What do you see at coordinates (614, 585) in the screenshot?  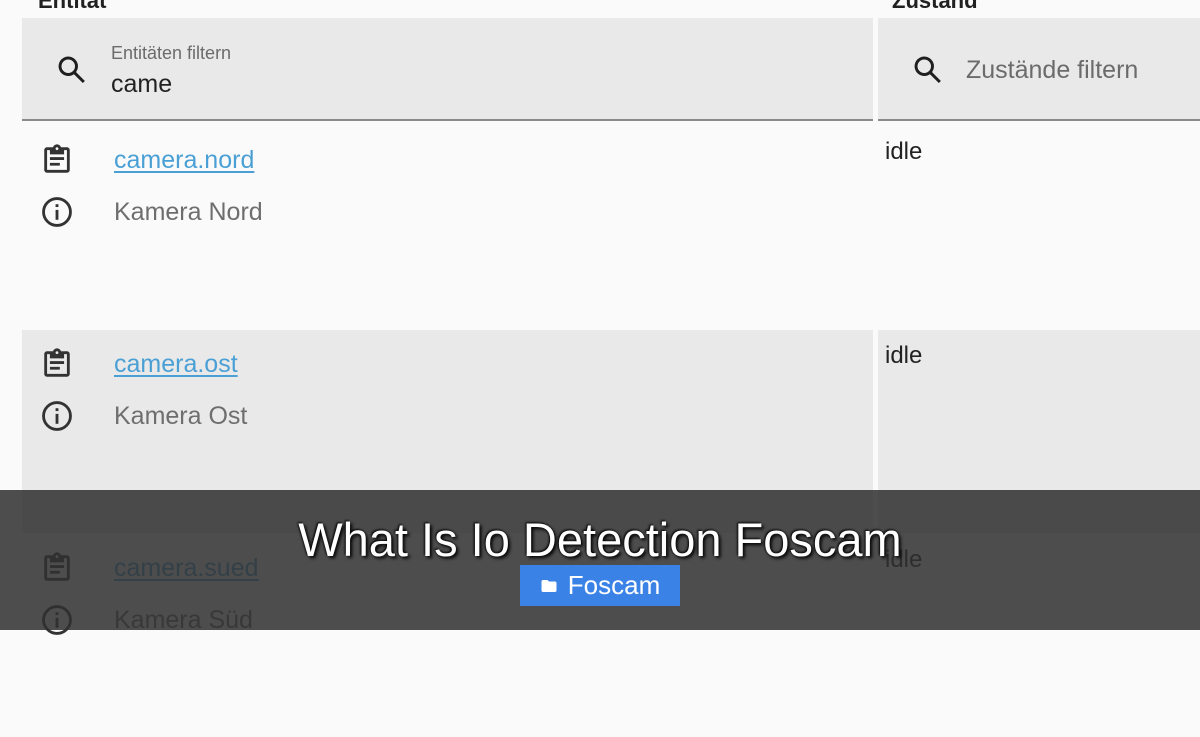 I see `category-tag-label: Foscam` at bounding box center [614, 585].